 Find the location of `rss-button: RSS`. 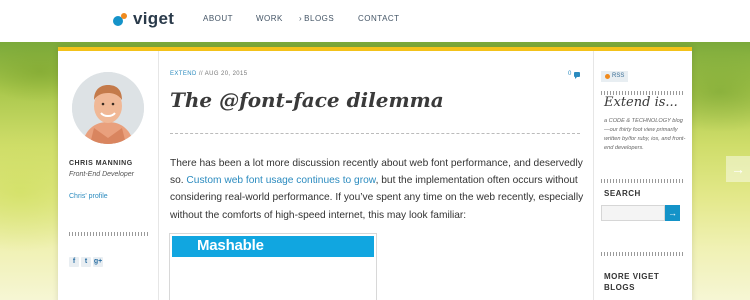

rss-button: RSS is located at coordinates (615, 76).